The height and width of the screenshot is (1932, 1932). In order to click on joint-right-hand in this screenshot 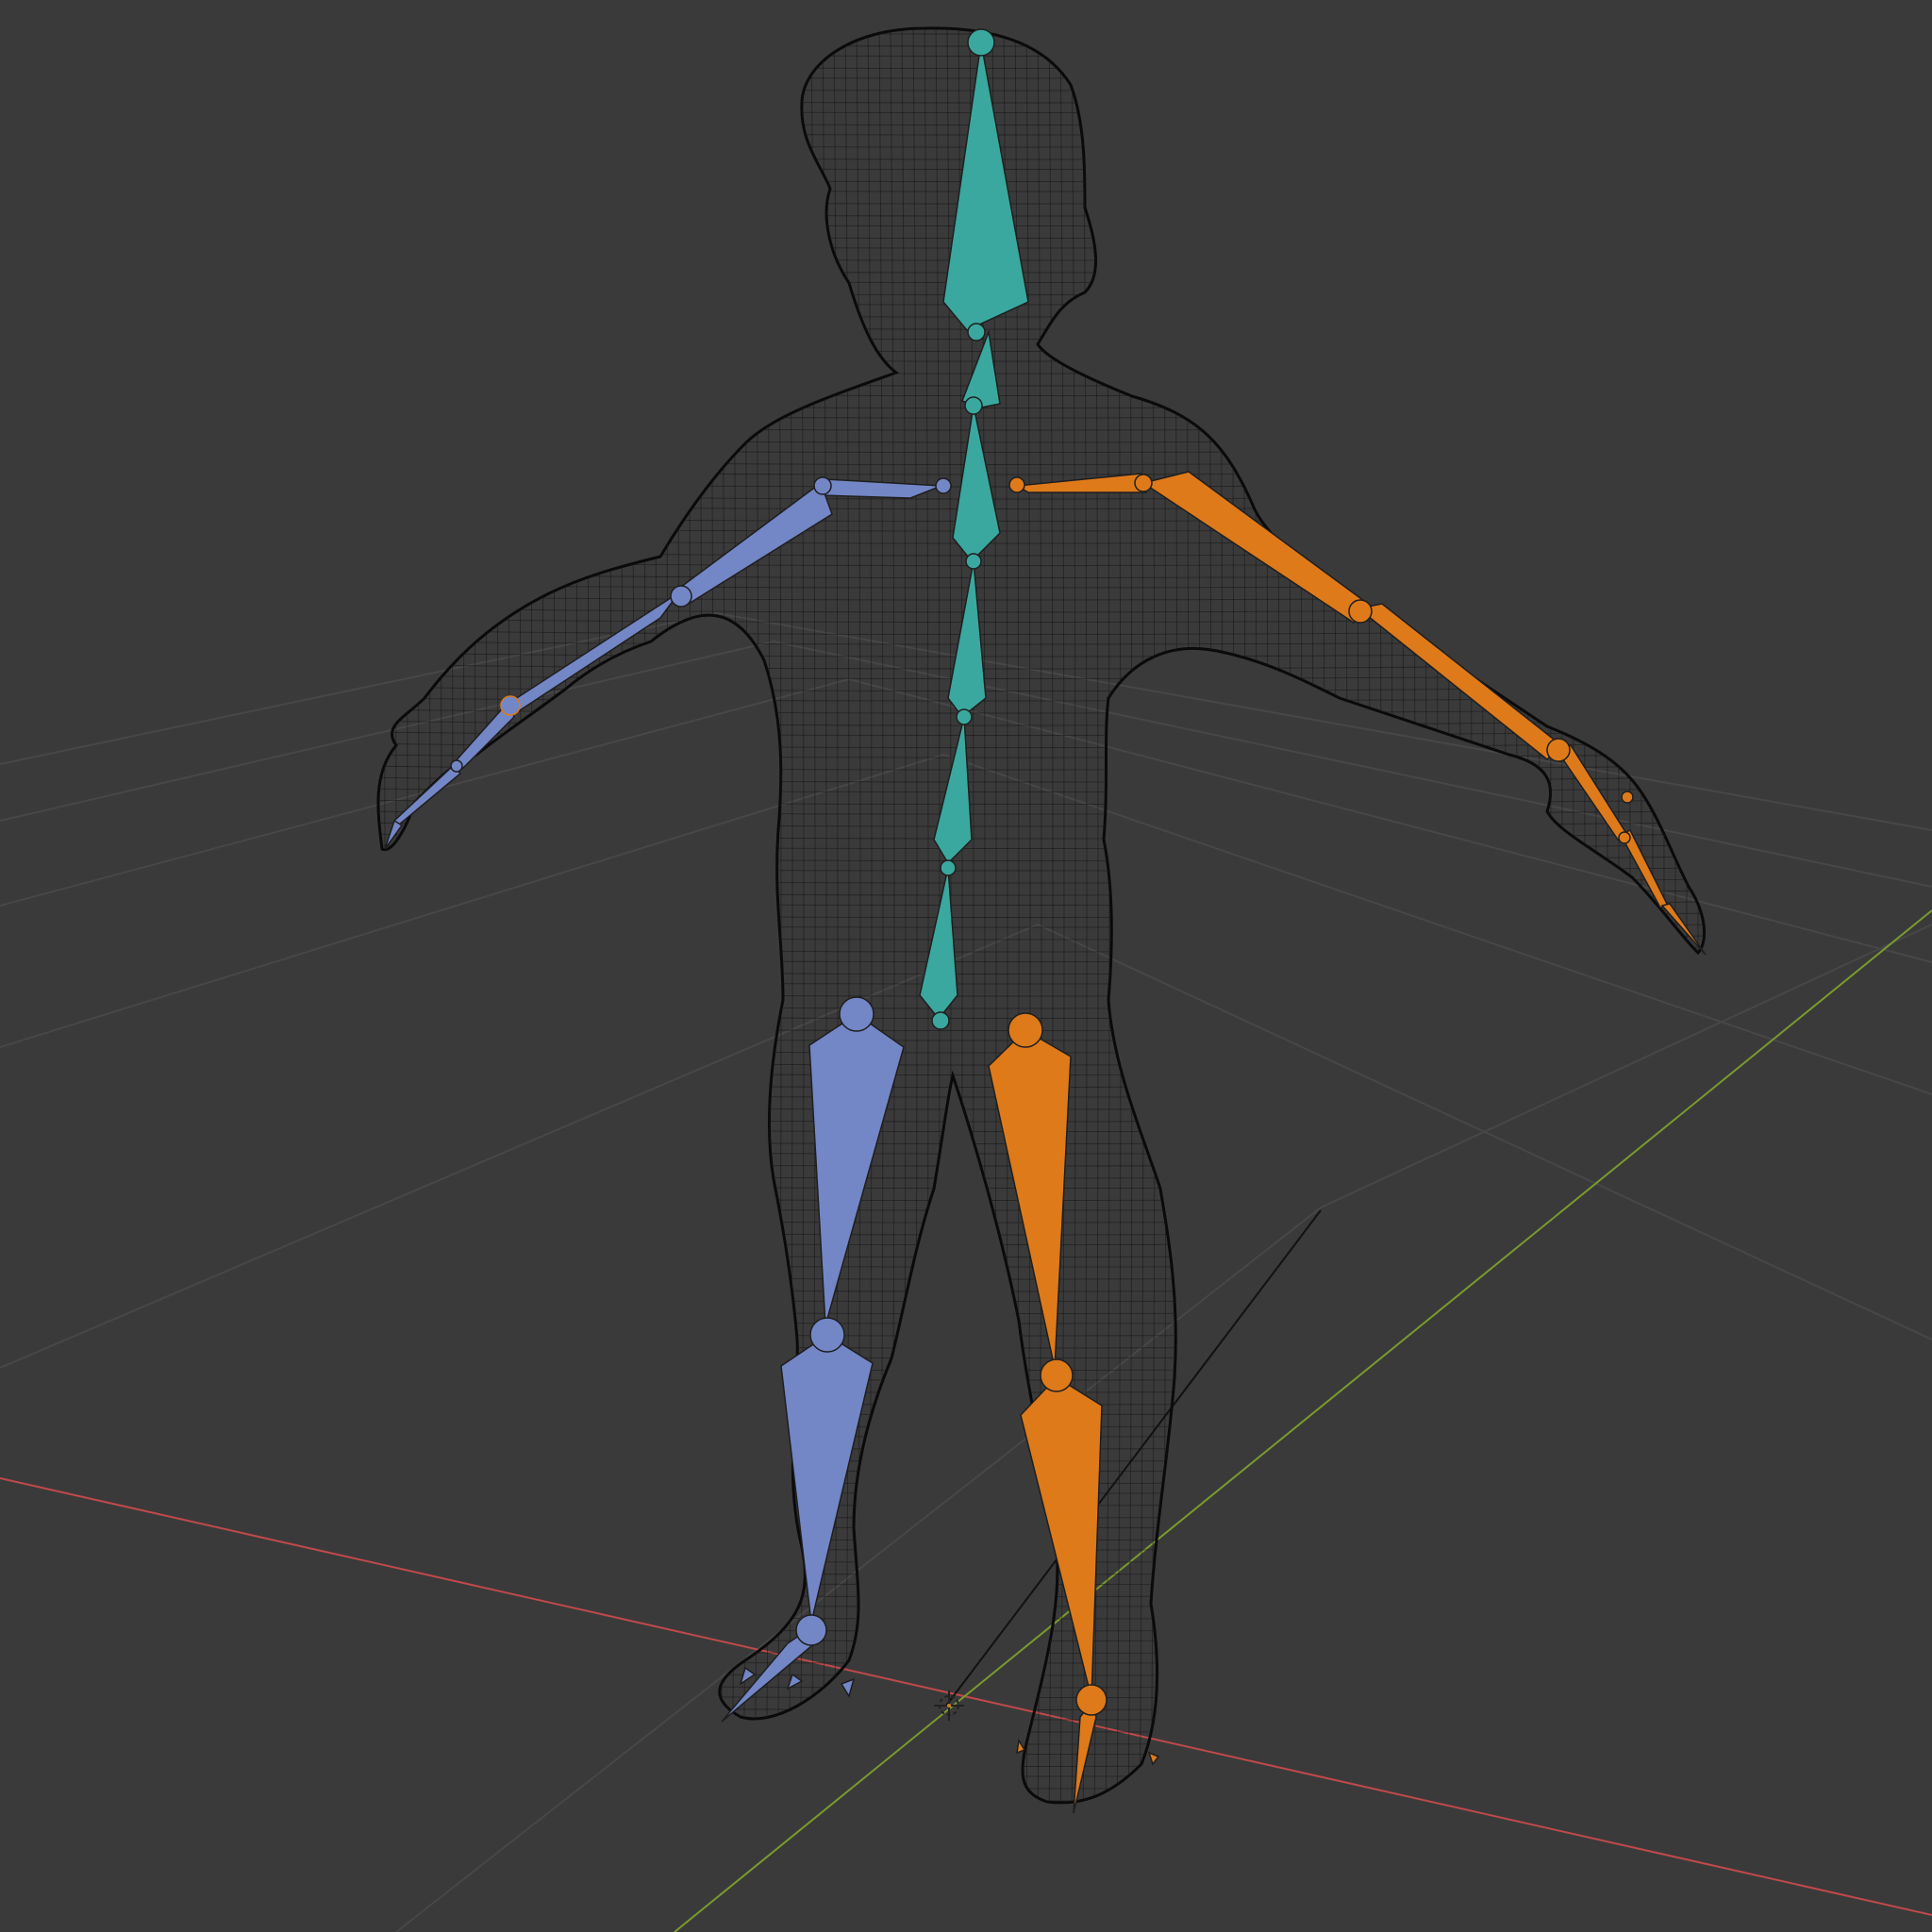, I will do `click(1628, 797)`.